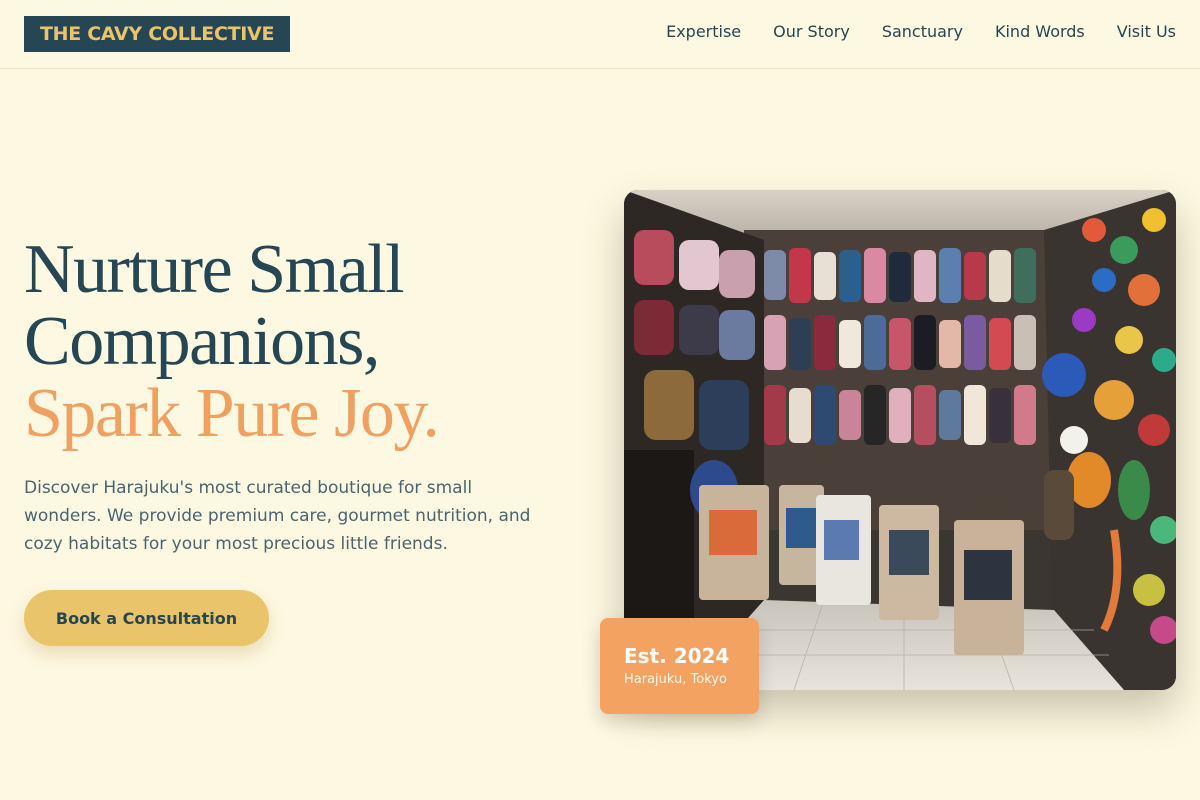  Describe the element at coordinates (811, 32) in the screenshot. I see `nav-link-our-story: Our Story` at that location.